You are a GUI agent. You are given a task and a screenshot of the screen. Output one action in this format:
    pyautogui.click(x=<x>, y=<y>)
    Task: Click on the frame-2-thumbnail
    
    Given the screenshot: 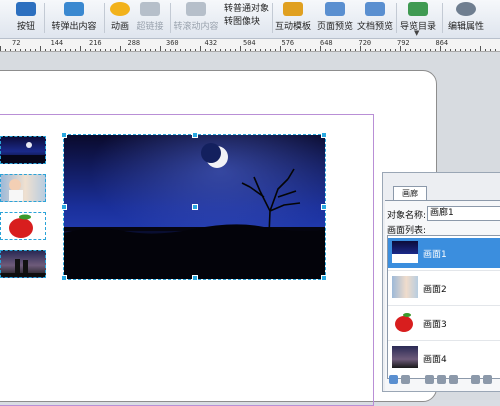 What is the action you would take?
    pyautogui.click(x=405, y=287)
    